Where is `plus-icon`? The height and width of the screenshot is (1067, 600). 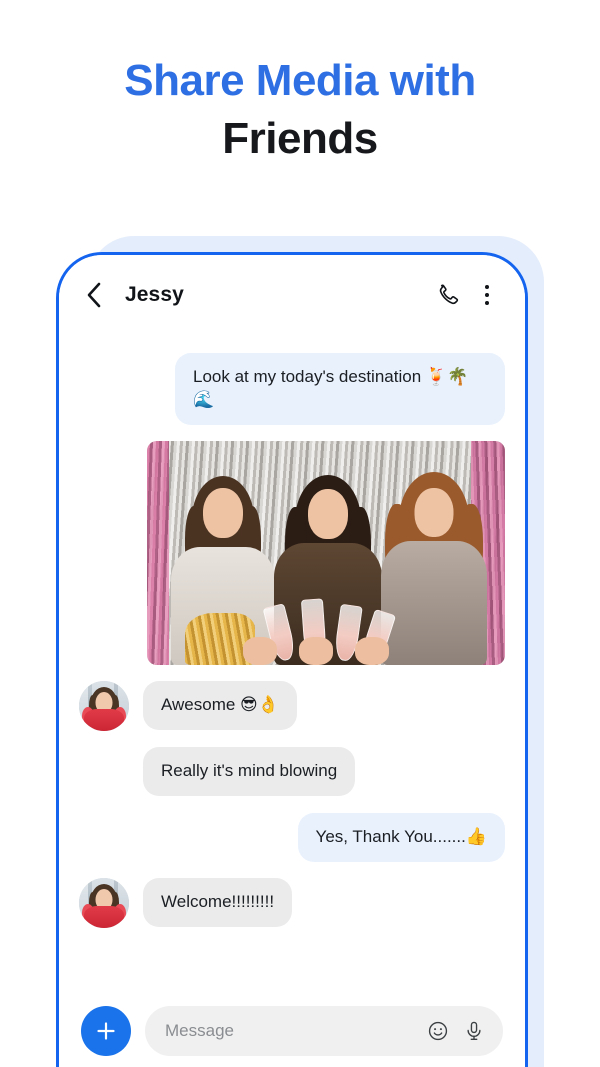 plus-icon is located at coordinates (106, 1031).